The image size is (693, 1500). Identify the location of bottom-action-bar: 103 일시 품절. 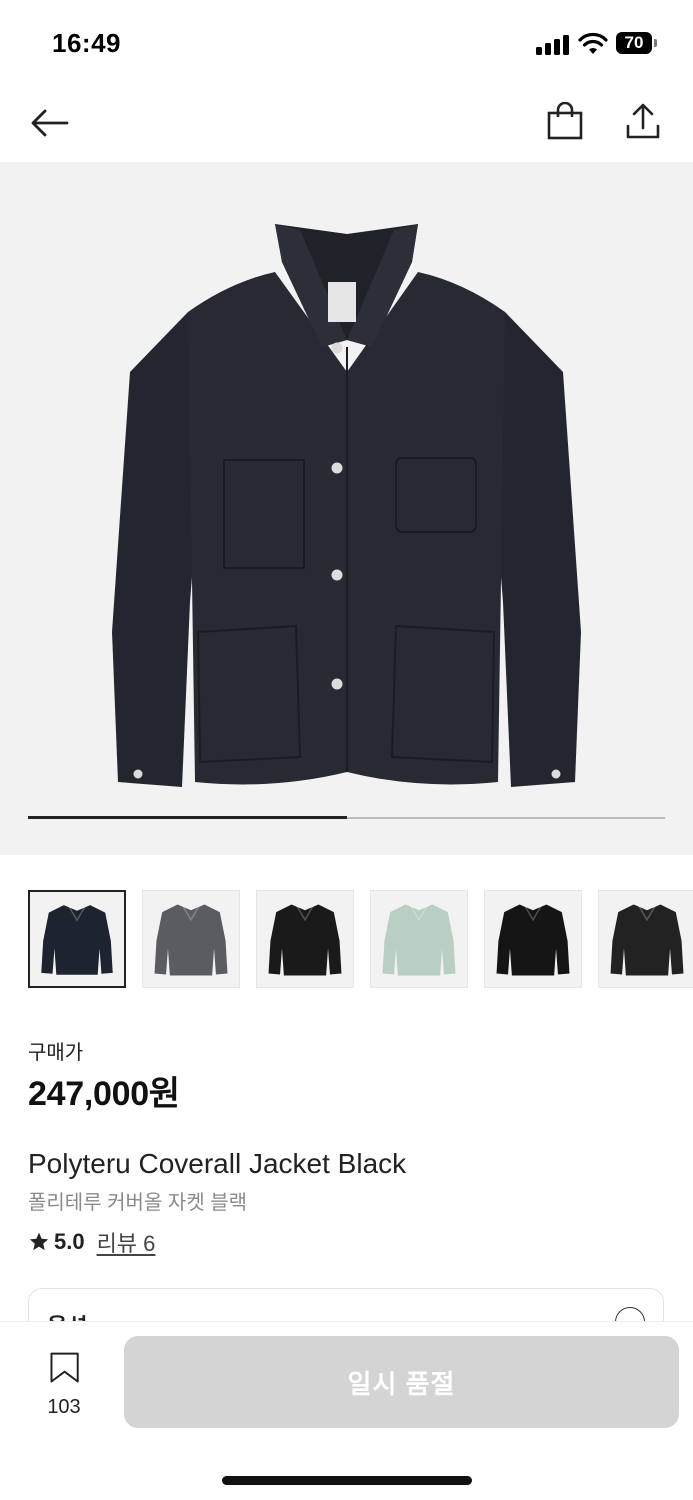
(346, 1411).